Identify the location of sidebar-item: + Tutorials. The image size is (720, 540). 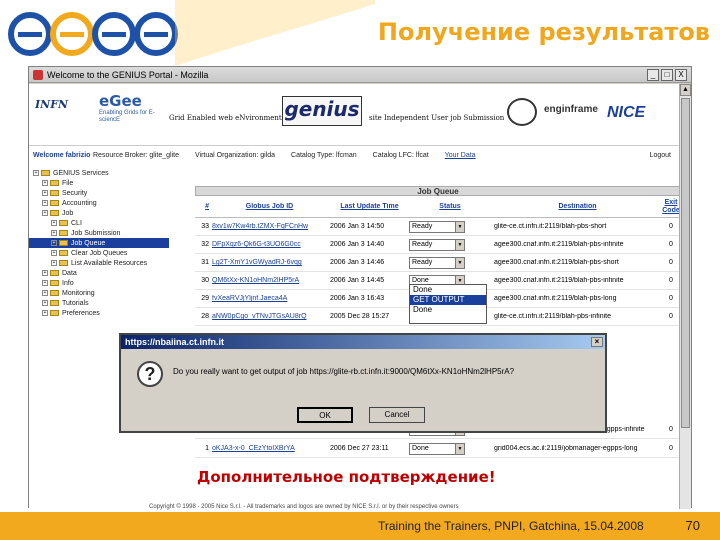
(99, 303).